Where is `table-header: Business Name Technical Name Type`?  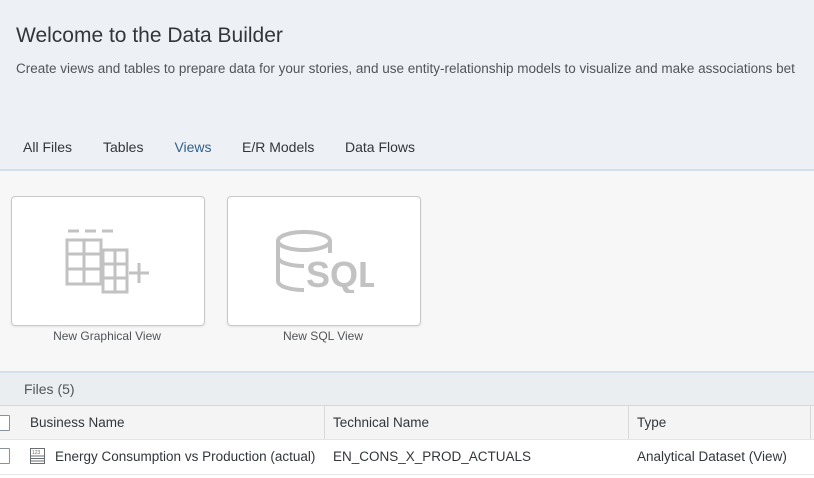
table-header: Business Name Technical Name Type is located at coordinates (407, 423).